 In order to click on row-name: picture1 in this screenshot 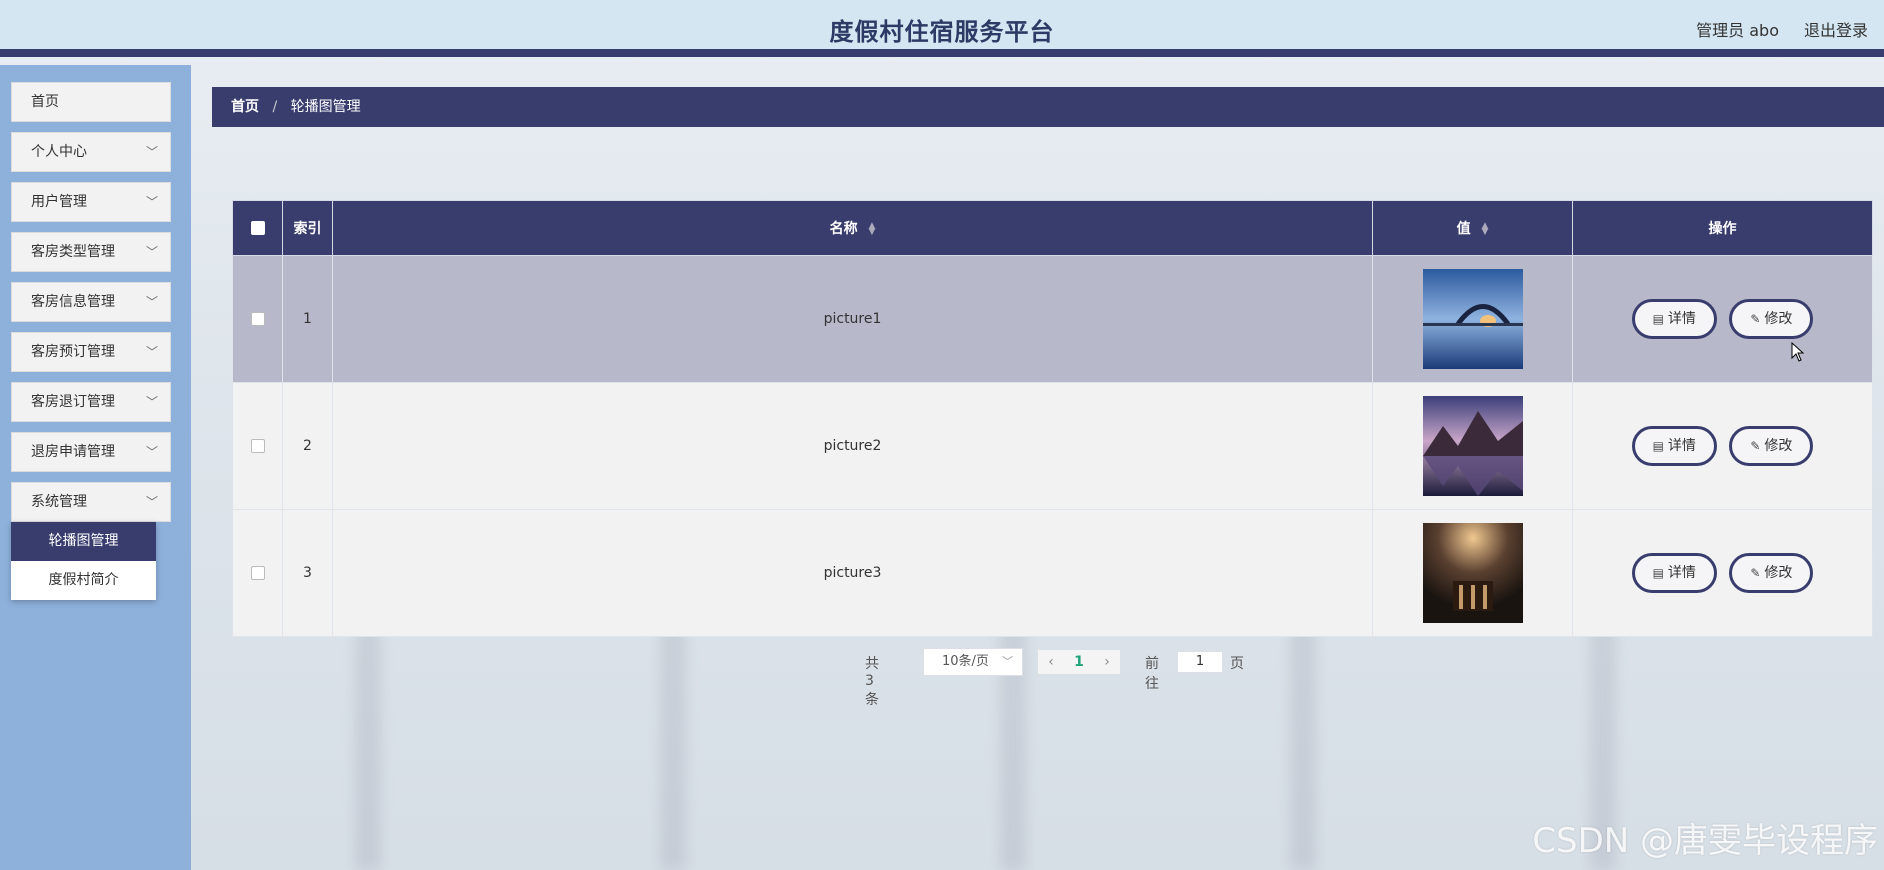, I will do `click(852, 319)`.